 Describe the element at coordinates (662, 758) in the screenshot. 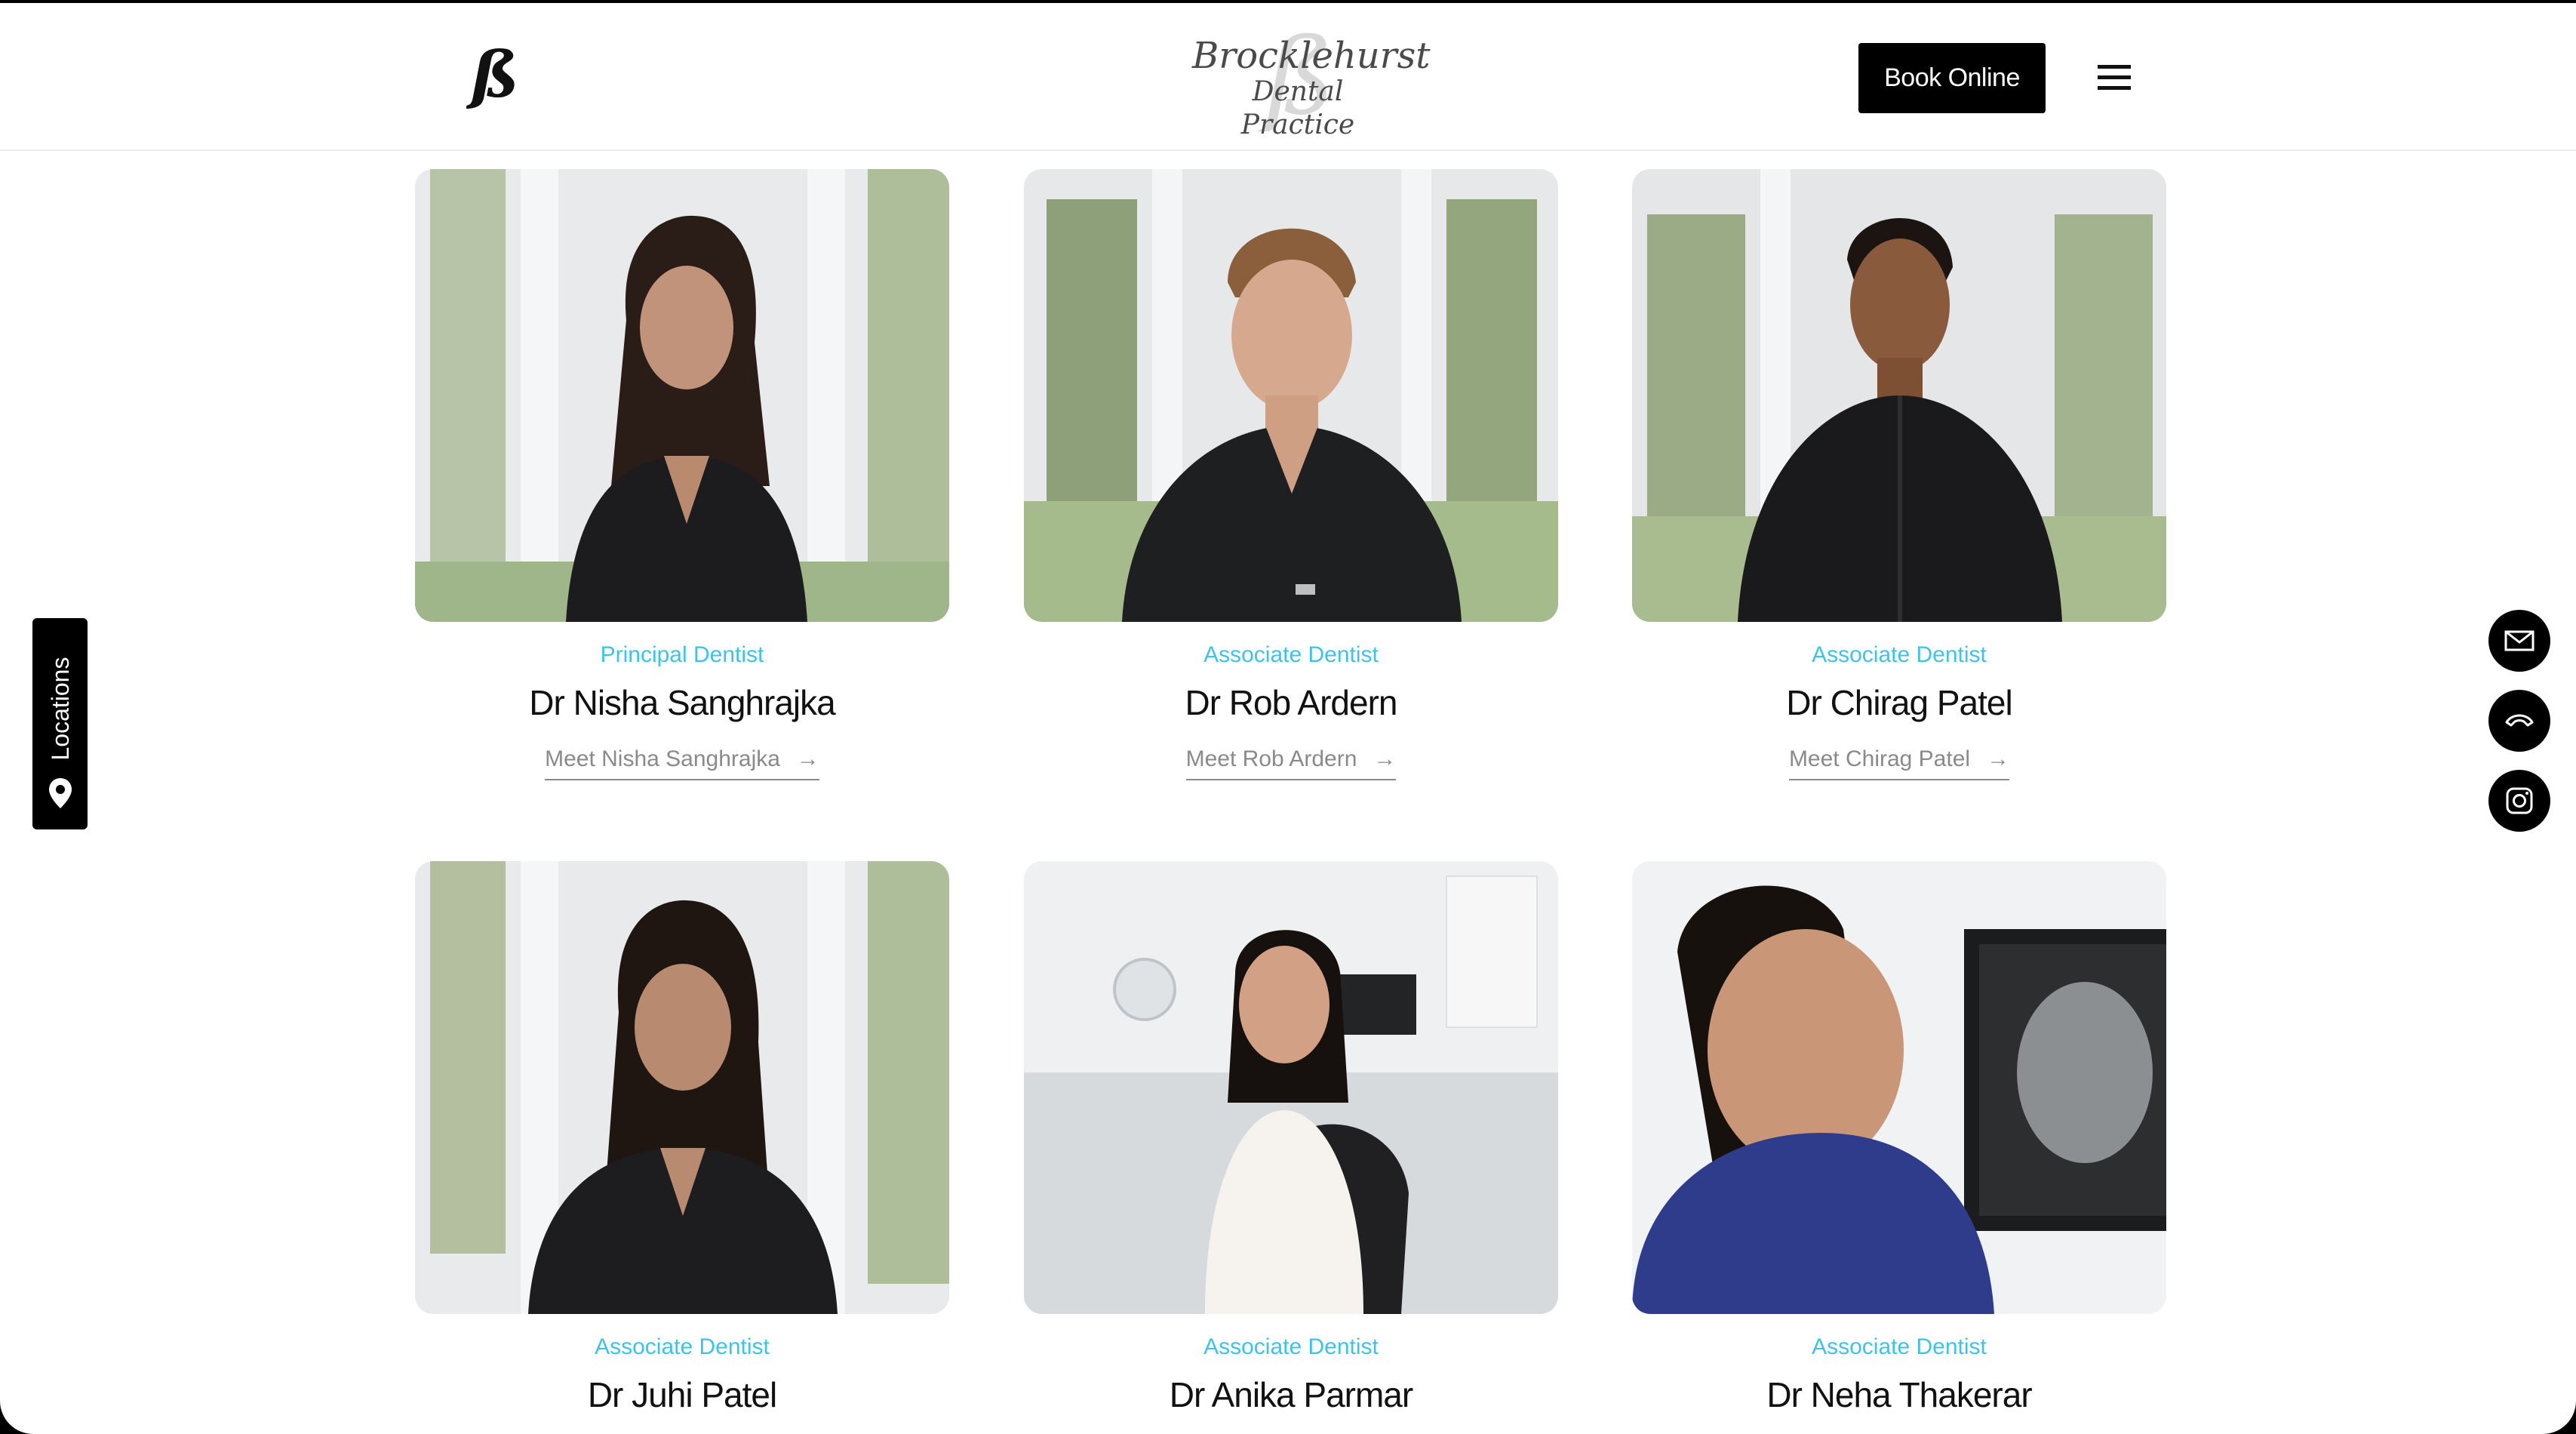

I see `meet-link-label: Meet Nisha Sanghrajka` at that location.